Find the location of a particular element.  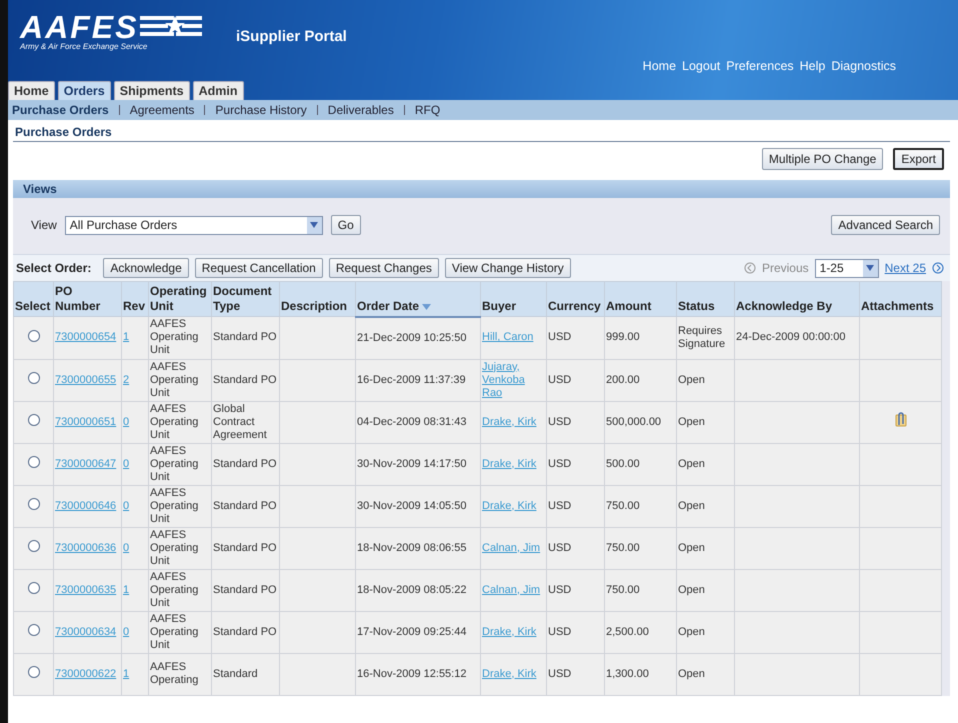

column-header: Acknowledge By is located at coordinates (797, 299).